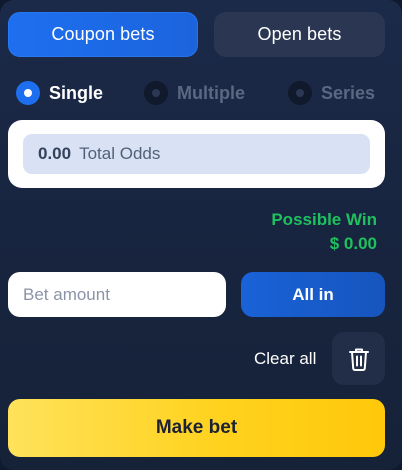 The width and height of the screenshot is (402, 470). I want to click on tab-coupon-bets: Coupon bets, so click(103, 34).